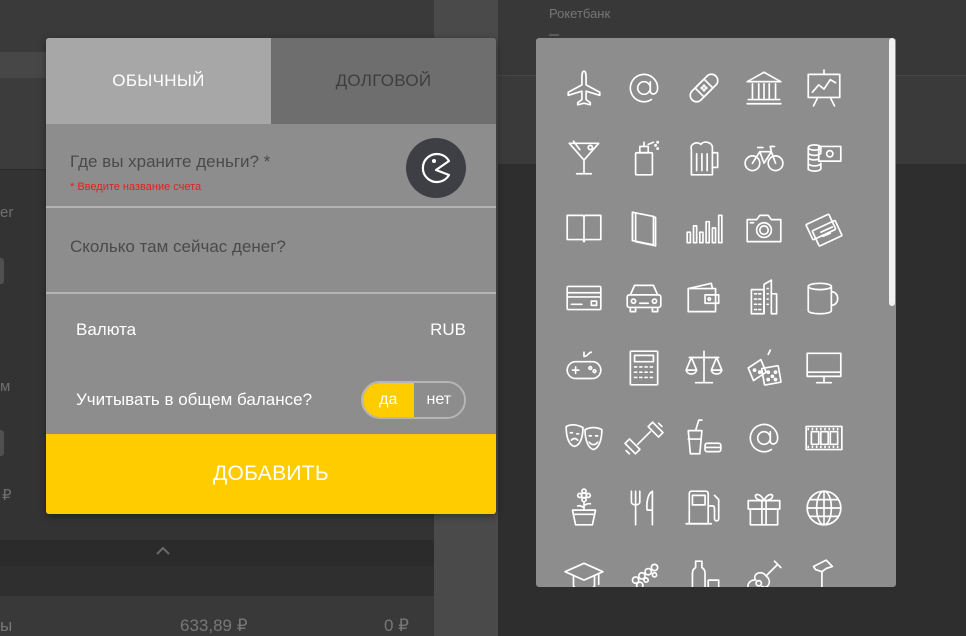 This screenshot has height=636, width=966. Describe the element at coordinates (704, 368) in the screenshot. I see `scales-icon` at that location.